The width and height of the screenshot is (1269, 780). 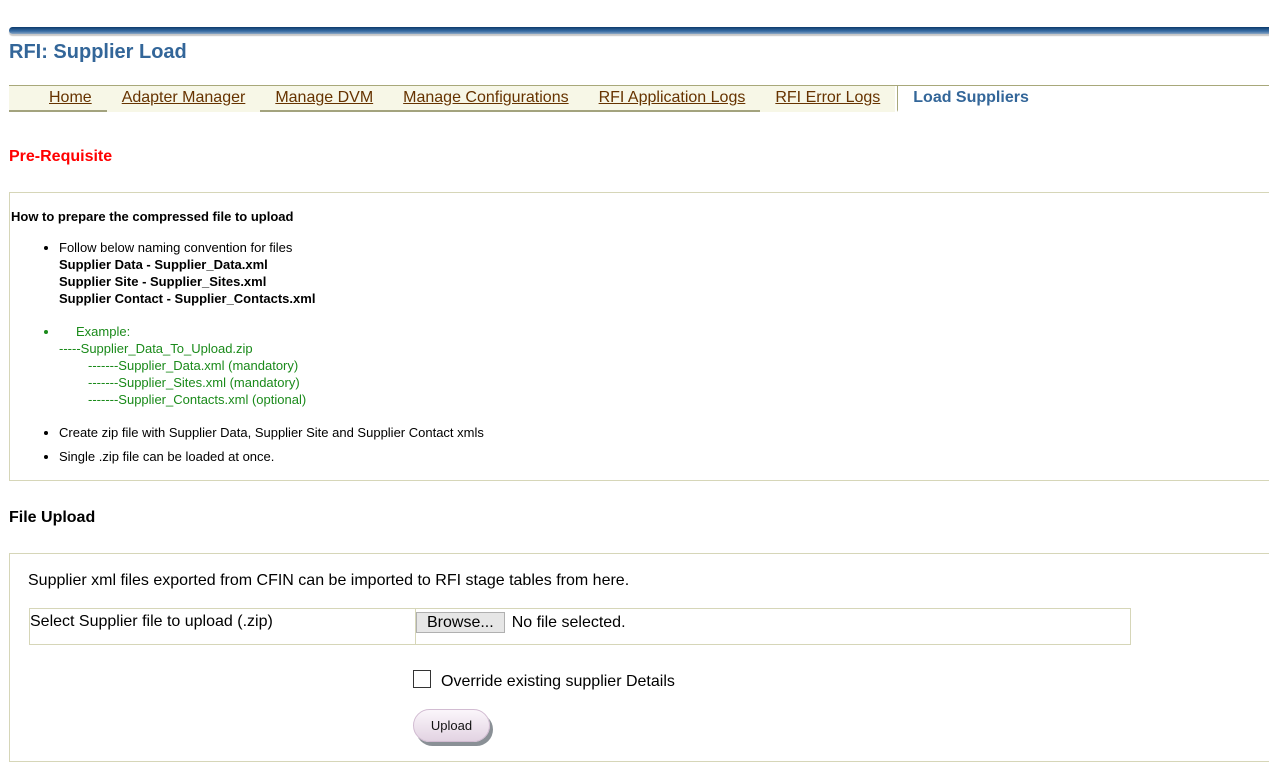 What do you see at coordinates (70, 97) in the screenshot?
I see `tab-home-link: Home` at bounding box center [70, 97].